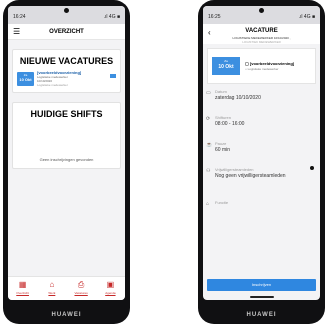 The image size is (336, 324). What do you see at coordinates (22, 293) in the screenshot?
I see `nav-label: Overzicht` at bounding box center [22, 293].